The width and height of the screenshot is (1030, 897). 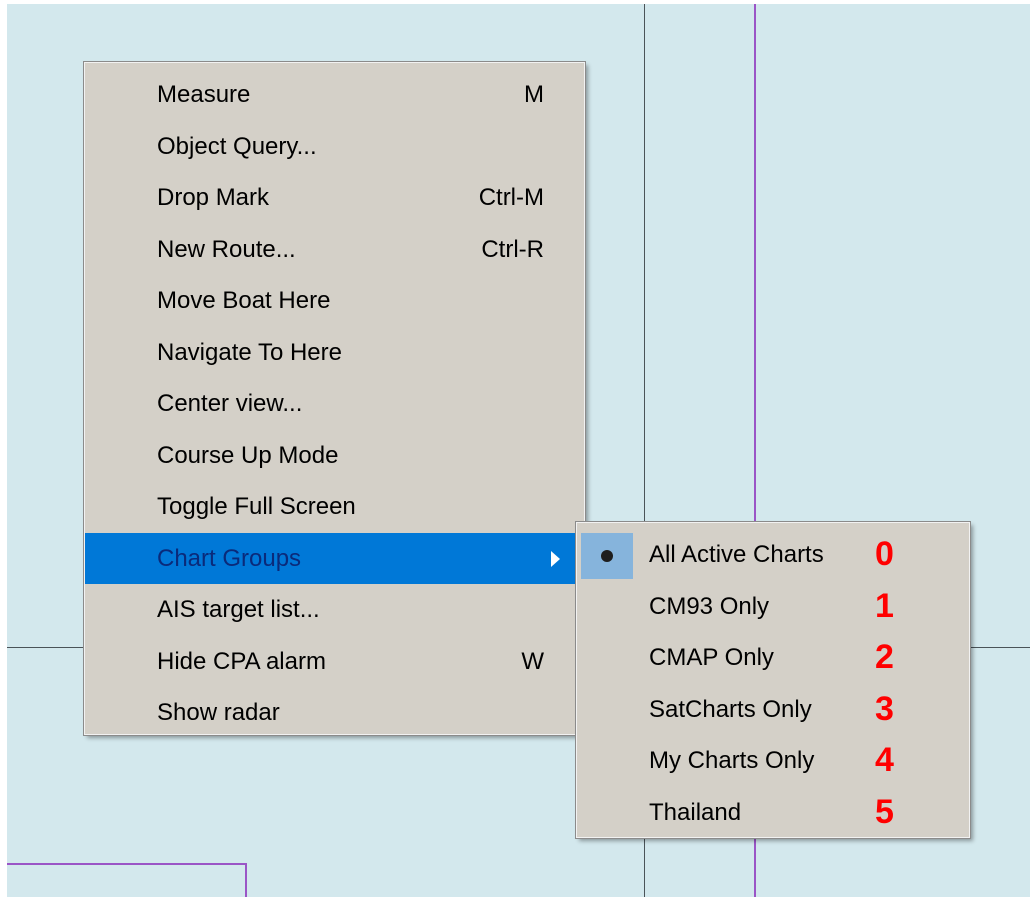 I want to click on submenu-item-cmap-only: CMAP Only 2, so click(x=773, y=658).